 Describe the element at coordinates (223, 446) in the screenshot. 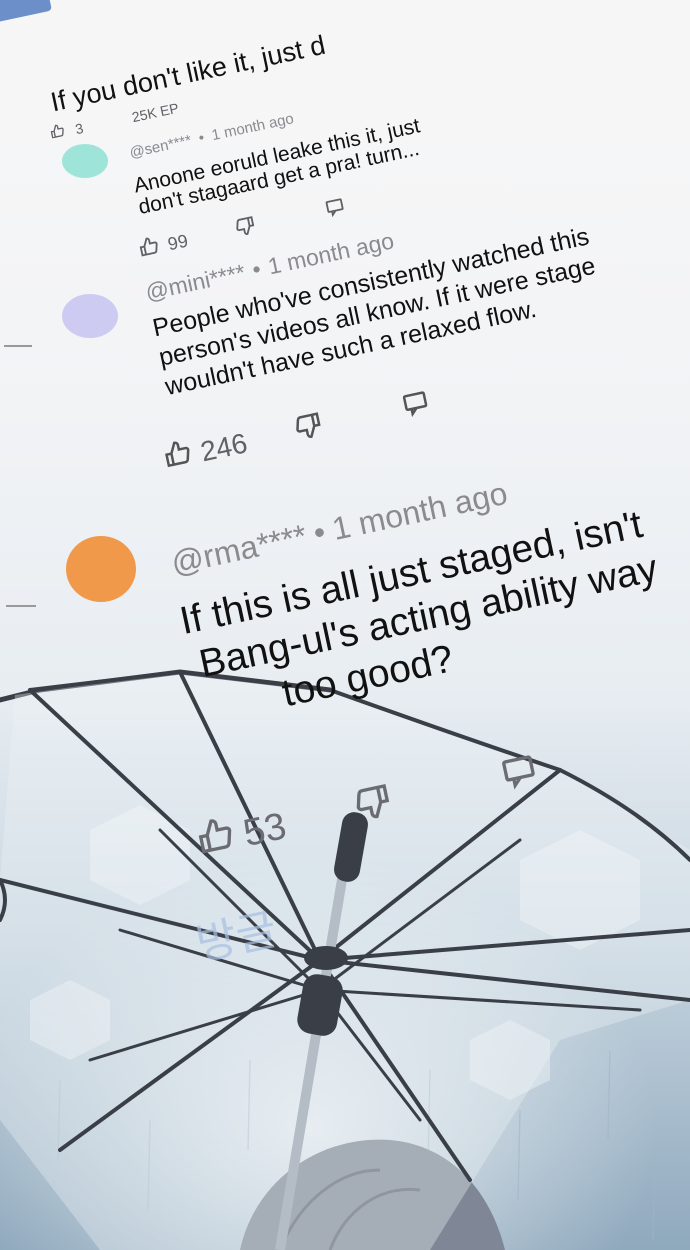

I see `like-count: 246` at that location.